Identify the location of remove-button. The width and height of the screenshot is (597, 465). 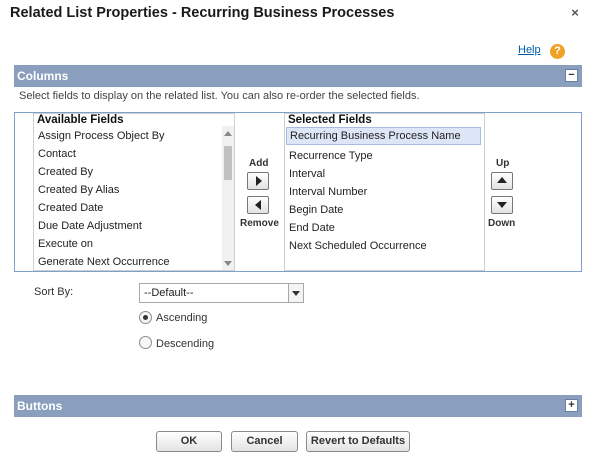
(258, 205).